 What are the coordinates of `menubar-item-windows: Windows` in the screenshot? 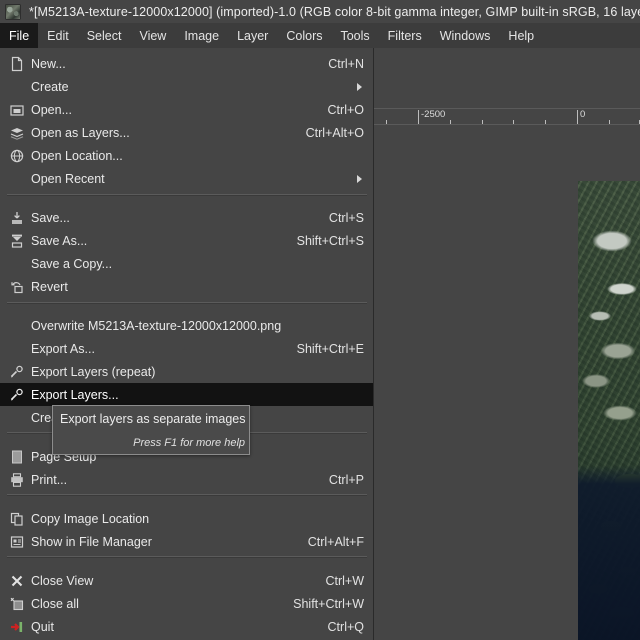 It's located at (465, 35).